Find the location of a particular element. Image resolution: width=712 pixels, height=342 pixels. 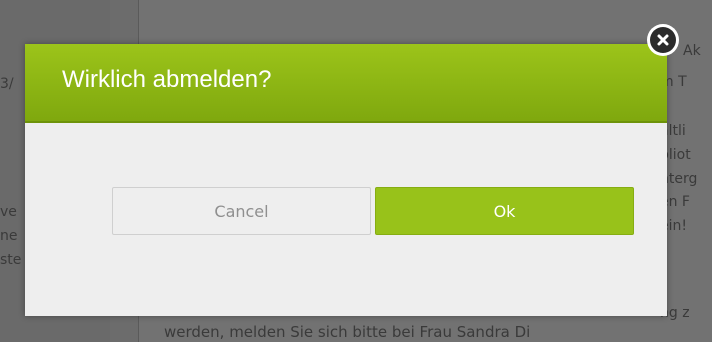

close-icon is located at coordinates (663, 40).